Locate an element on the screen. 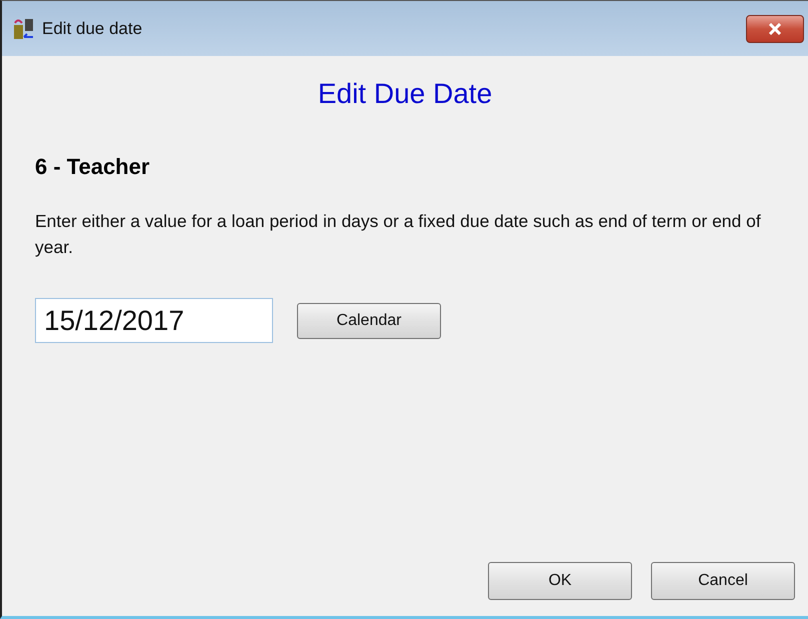 Image resolution: width=808 pixels, height=619 pixels. dialog-button: Cancel is located at coordinates (723, 581).